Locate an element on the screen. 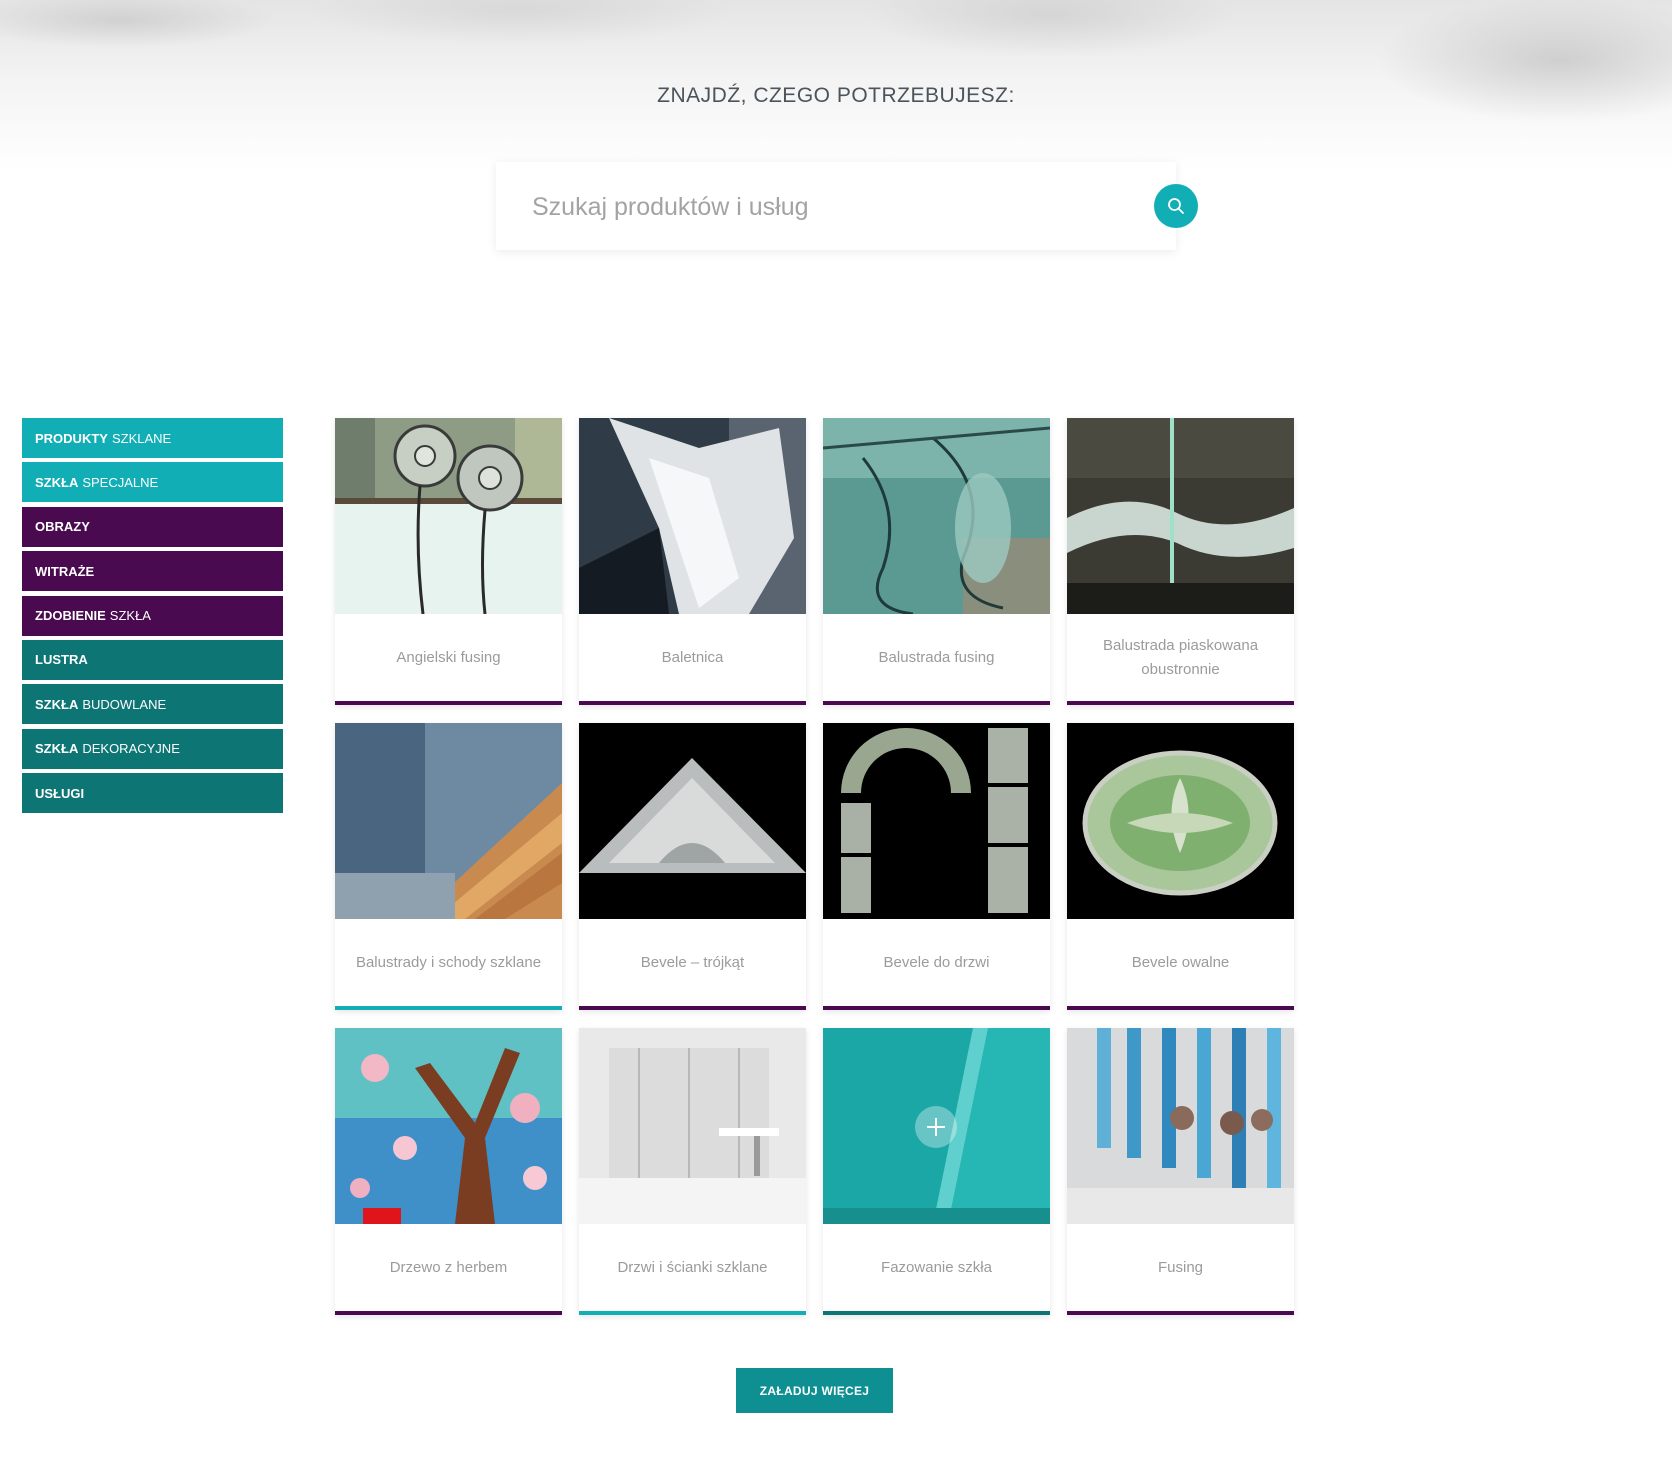 The width and height of the screenshot is (1672, 1468). product-card: Angielski fusing is located at coordinates (448, 561).